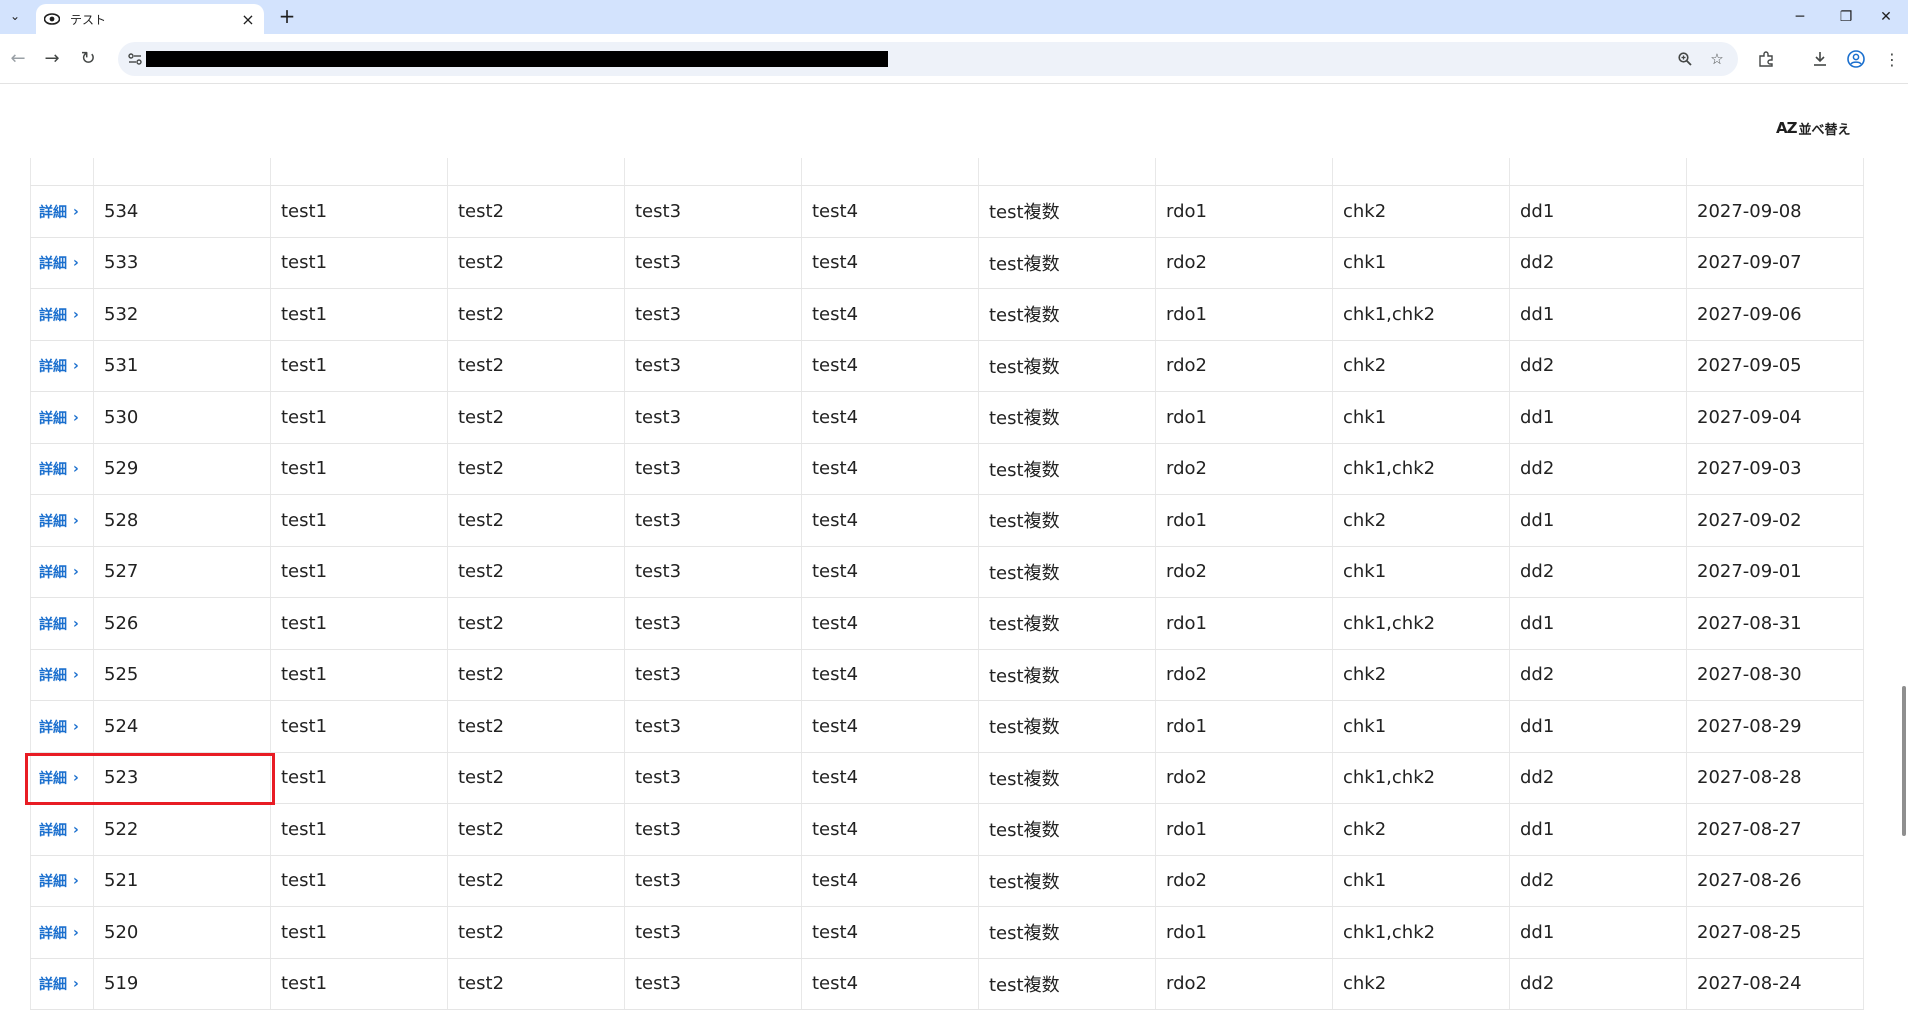 The width and height of the screenshot is (1908, 1013). Describe the element at coordinates (1775, 314) in the screenshot. I see `cell-date: 2027-09-06` at that location.